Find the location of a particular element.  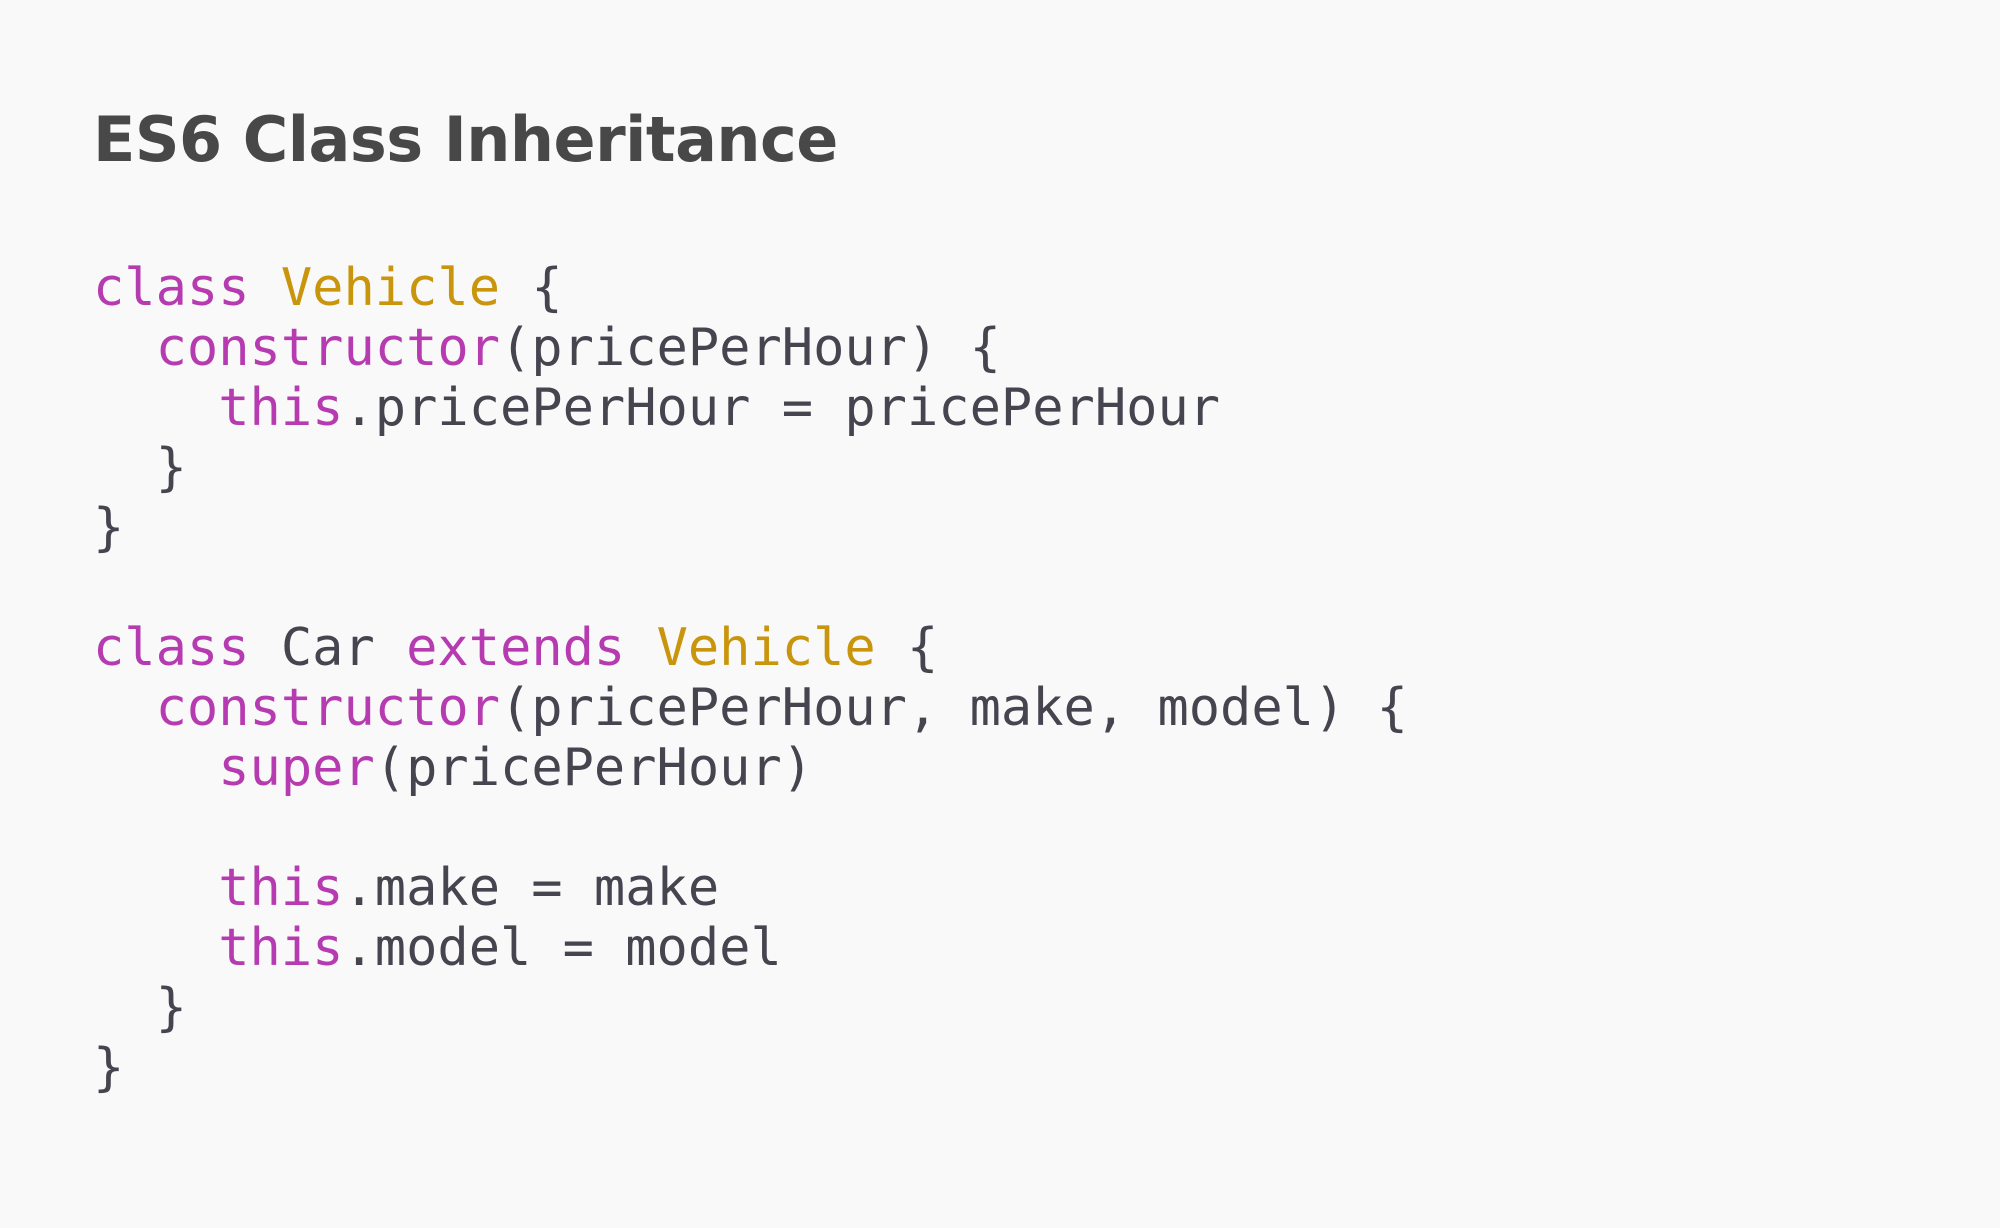

code-text: (pricePerHour) { is located at coordinates (750, 348).